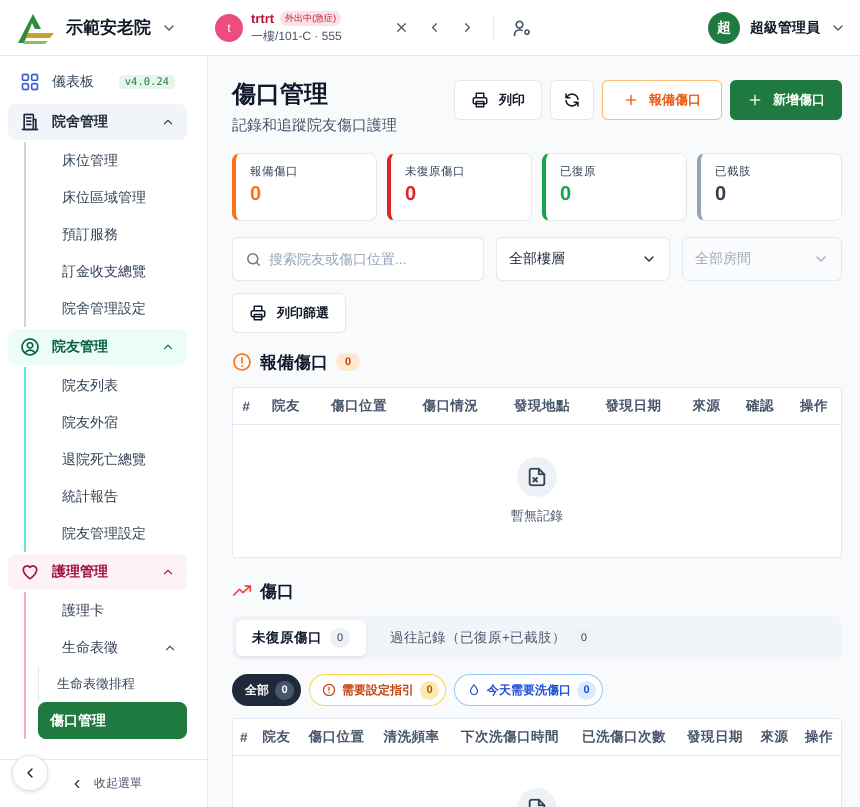 The image size is (860, 807). I want to click on sidebar-item: 床位管理, so click(112, 160).